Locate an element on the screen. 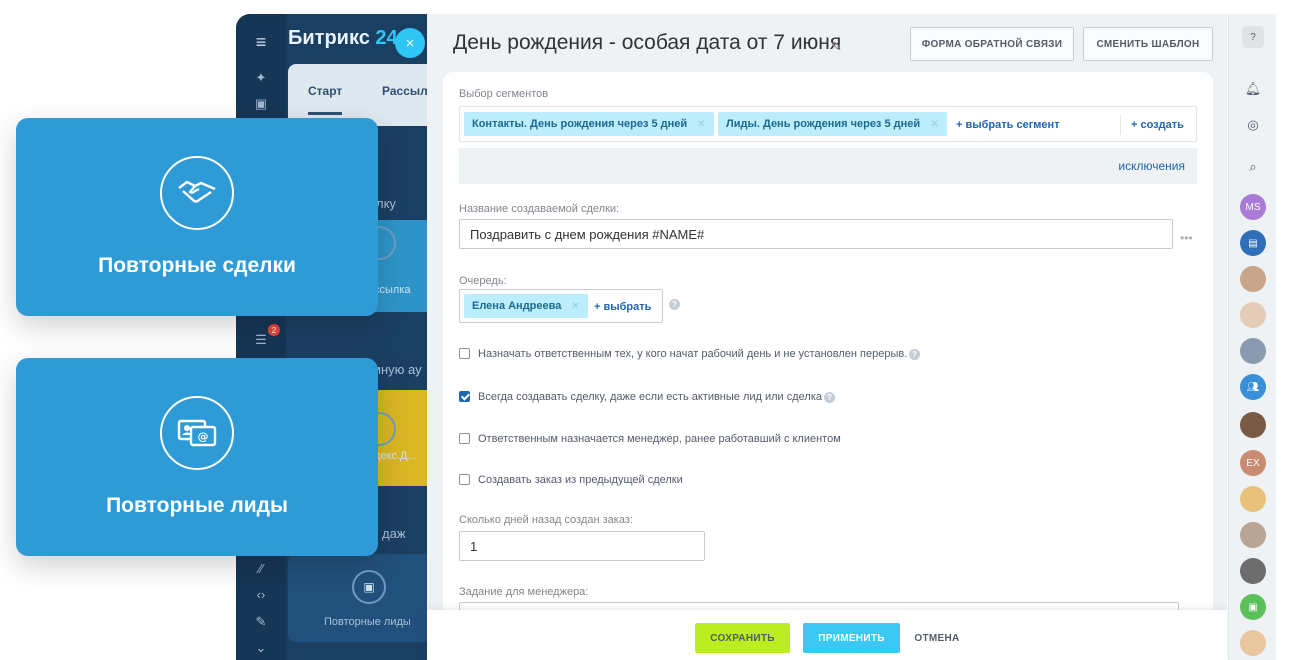  contact-card-icon: @ is located at coordinates (197, 433).